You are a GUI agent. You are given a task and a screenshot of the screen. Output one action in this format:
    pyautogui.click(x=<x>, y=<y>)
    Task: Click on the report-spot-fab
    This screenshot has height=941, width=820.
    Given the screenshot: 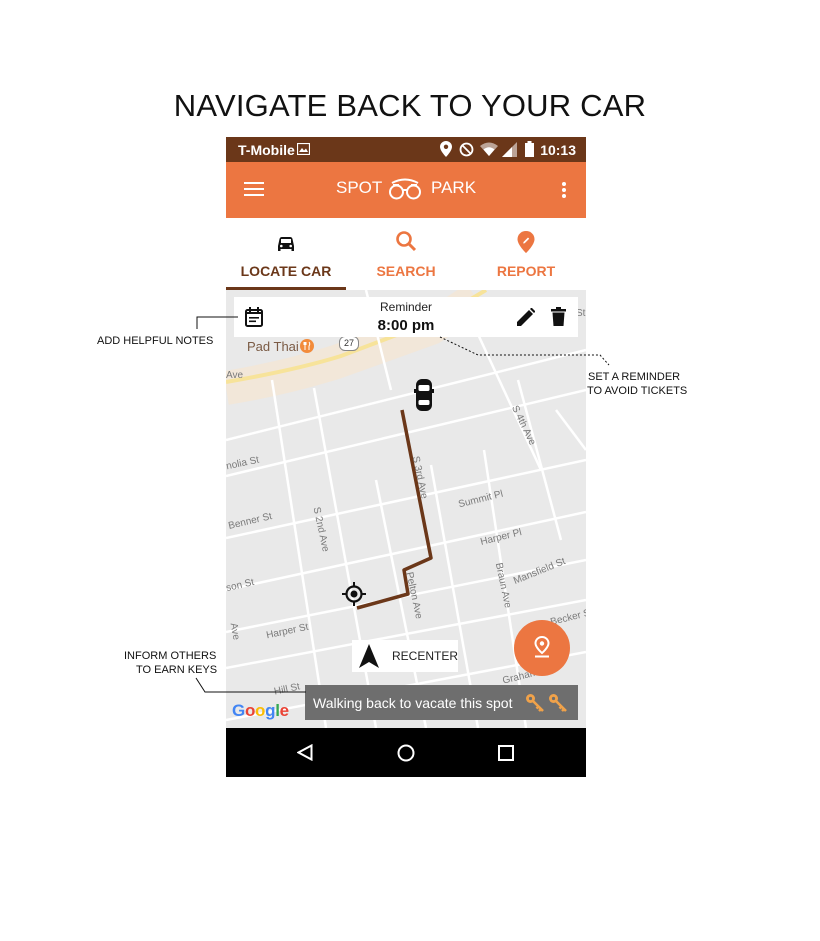 What is the action you would take?
    pyautogui.click(x=542, y=648)
    